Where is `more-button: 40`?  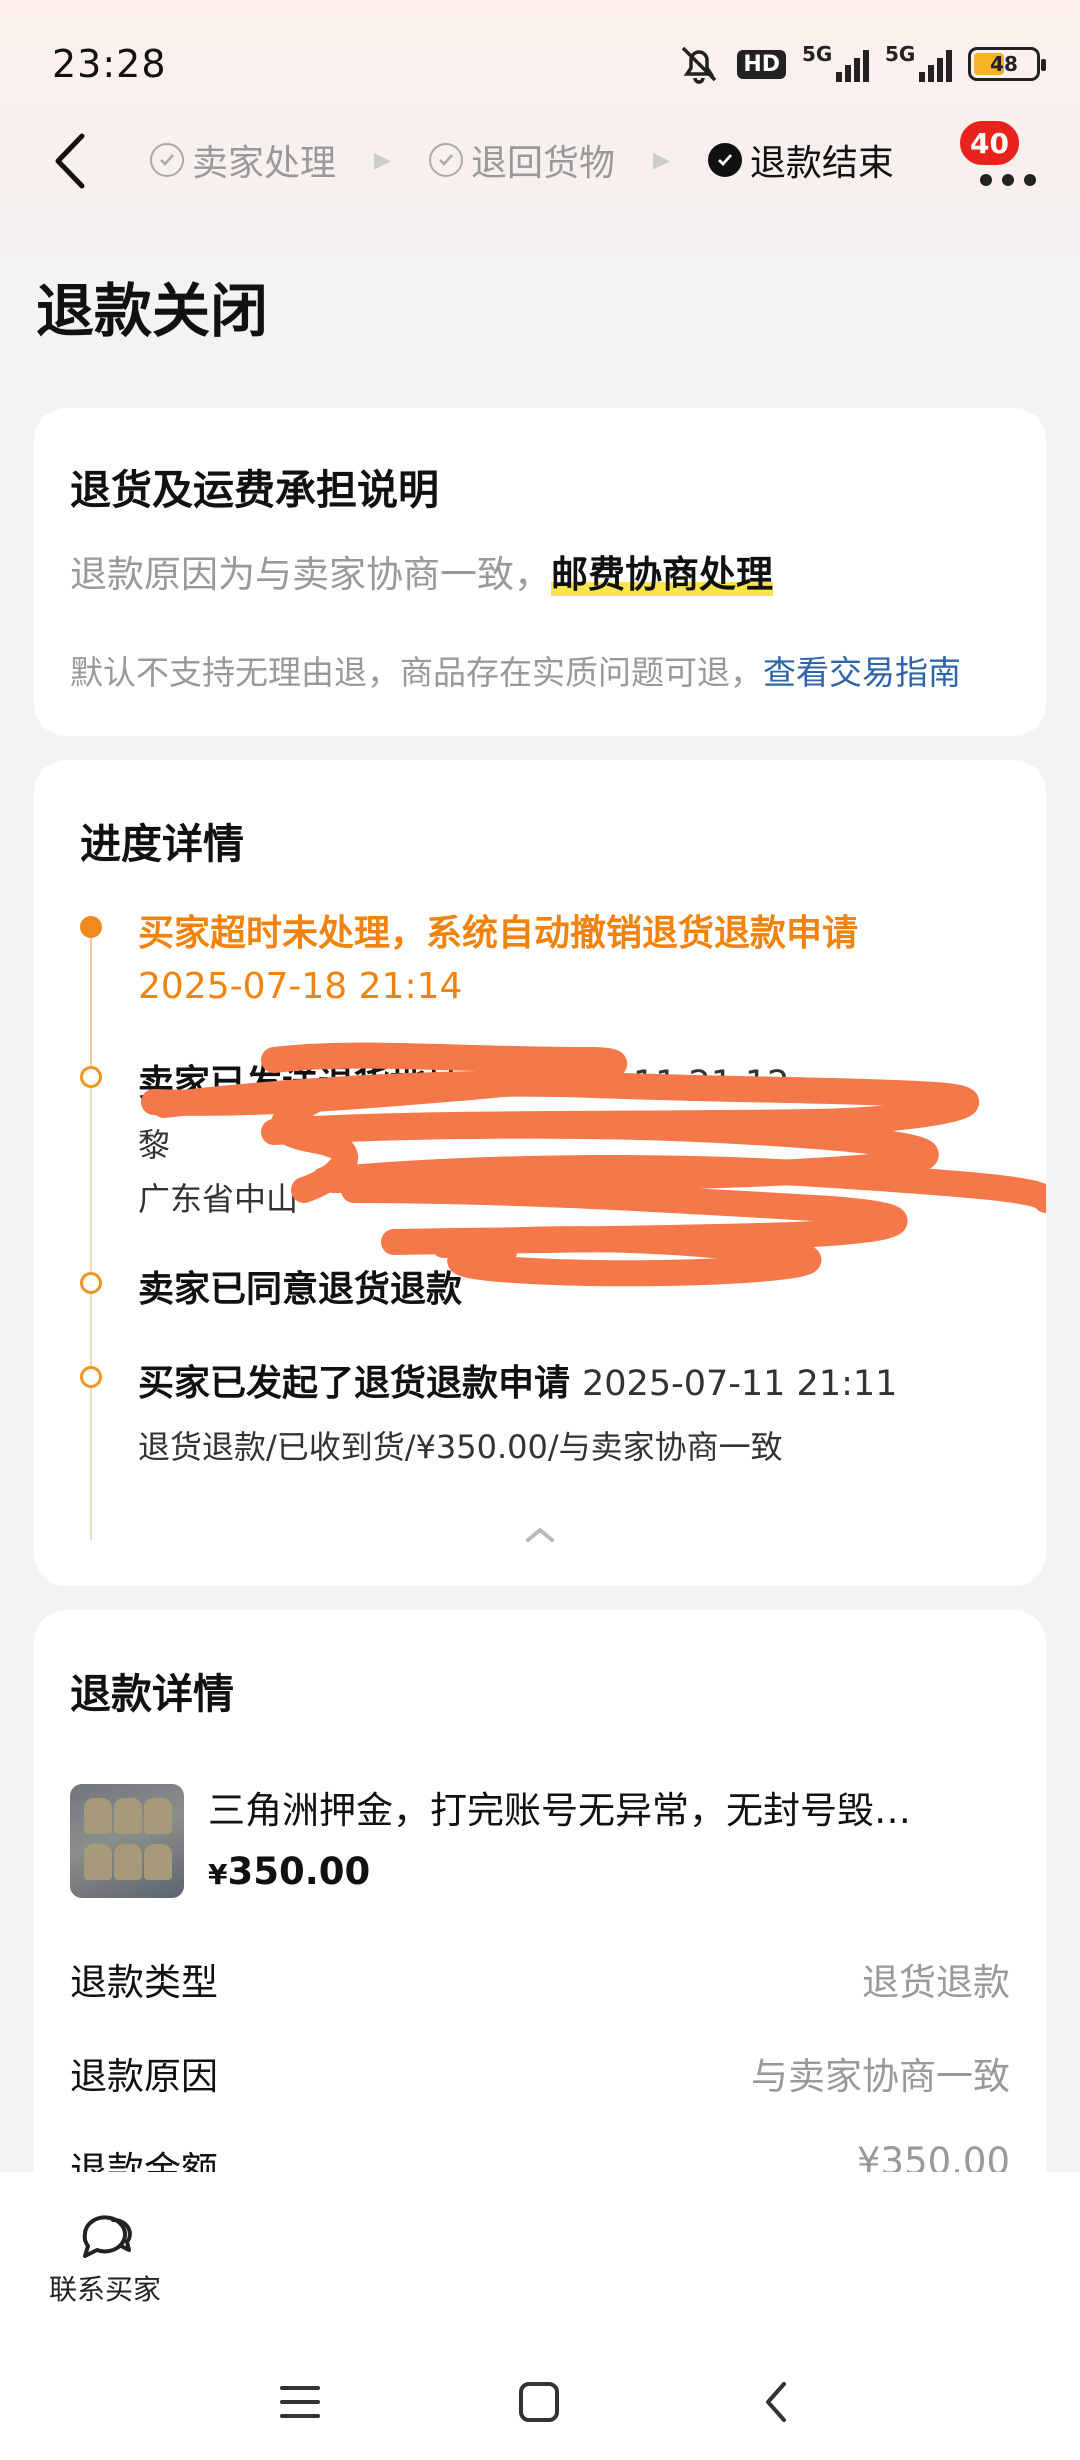
more-button: 40 is located at coordinates (1001, 158).